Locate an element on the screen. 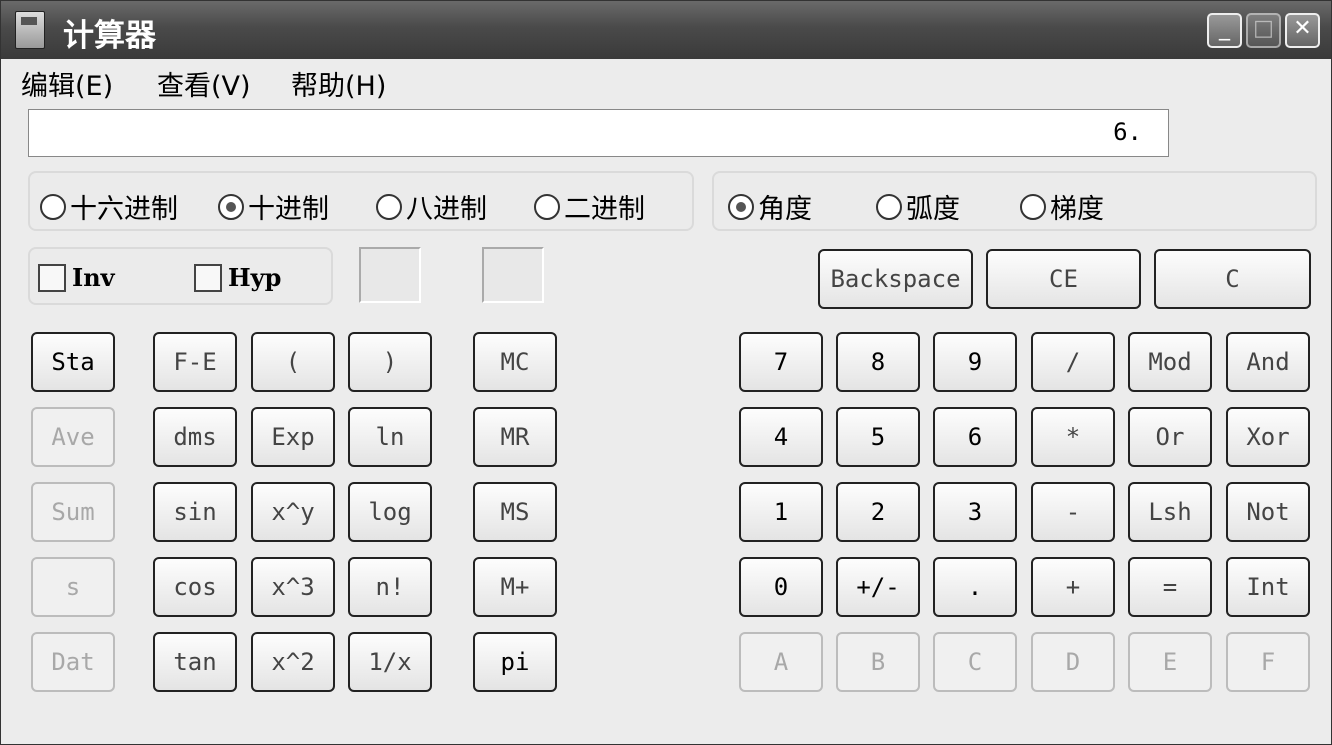 Image resolution: width=1332 pixels, height=745 pixels. keypad-button: Lsh is located at coordinates (1170, 512).